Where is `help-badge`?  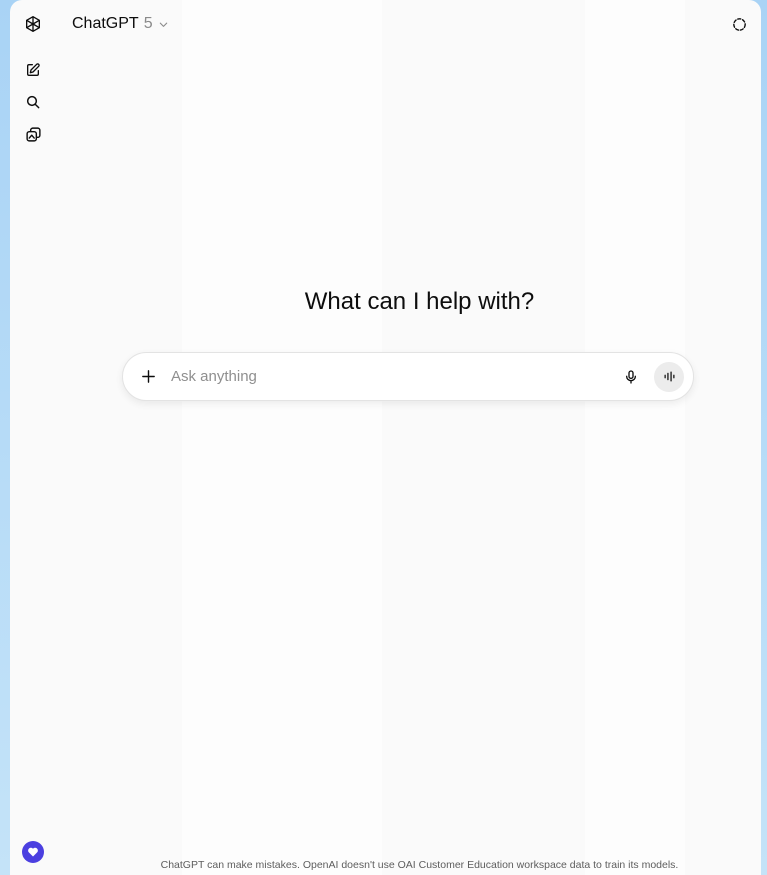 help-badge is located at coordinates (33, 852).